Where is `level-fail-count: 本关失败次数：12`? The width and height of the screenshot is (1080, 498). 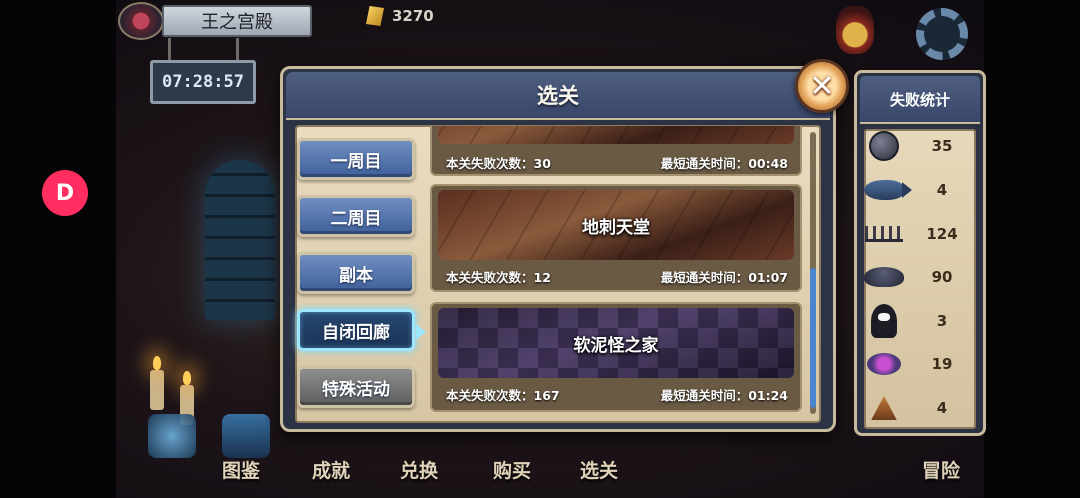 level-fail-count: 本关失败次数：12 is located at coordinates (498, 277).